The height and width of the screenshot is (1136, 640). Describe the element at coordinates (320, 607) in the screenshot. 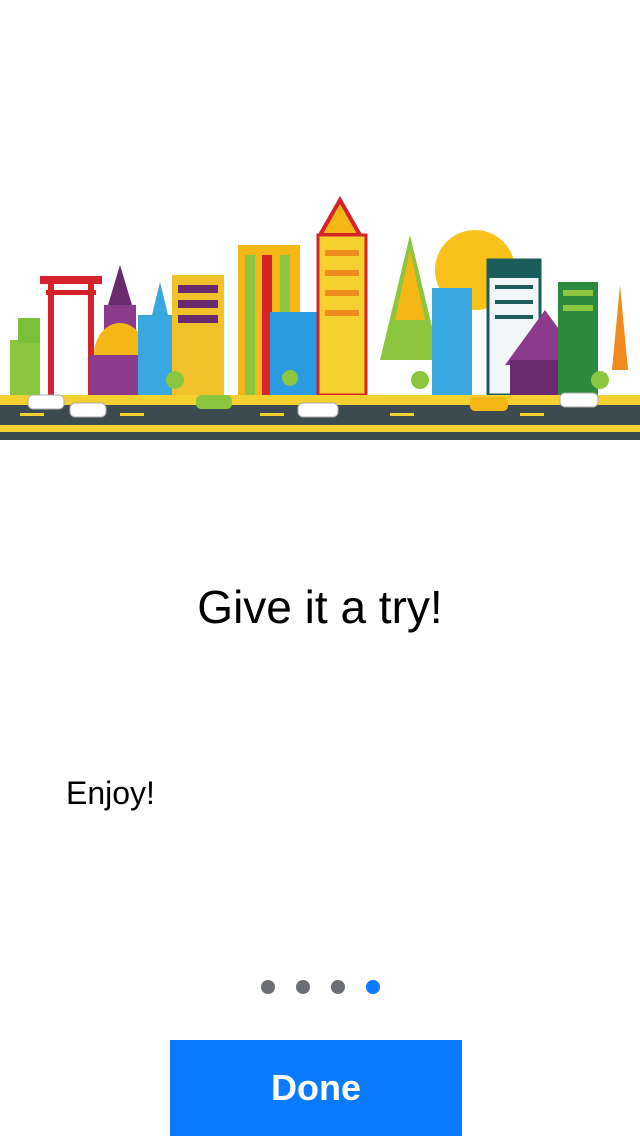

I see `onboarding-title: Give it a try!` at that location.